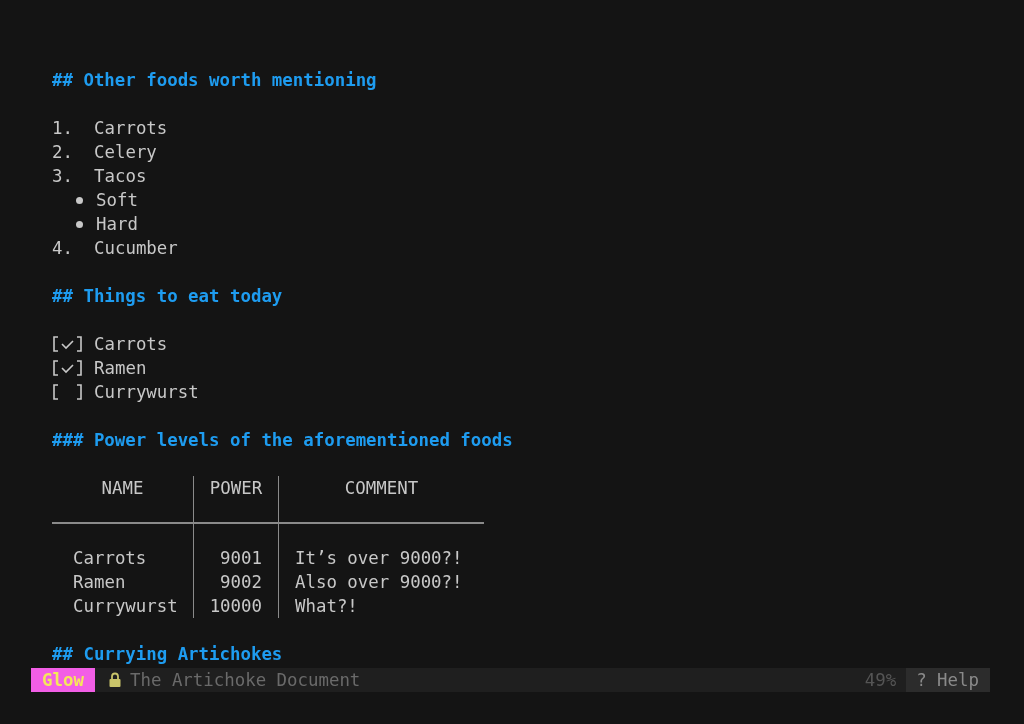  Describe the element at coordinates (948, 680) in the screenshot. I see `help-button: ? Help` at that location.